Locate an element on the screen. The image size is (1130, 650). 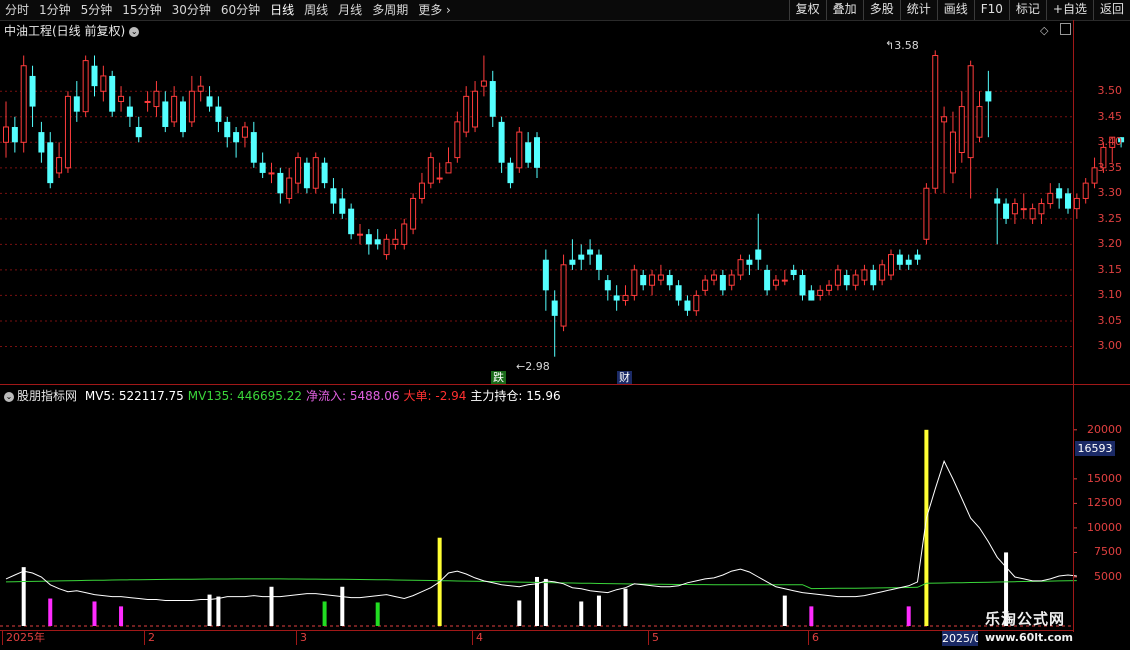
indicator-name: 股朋指标网 is located at coordinates (47, 396).